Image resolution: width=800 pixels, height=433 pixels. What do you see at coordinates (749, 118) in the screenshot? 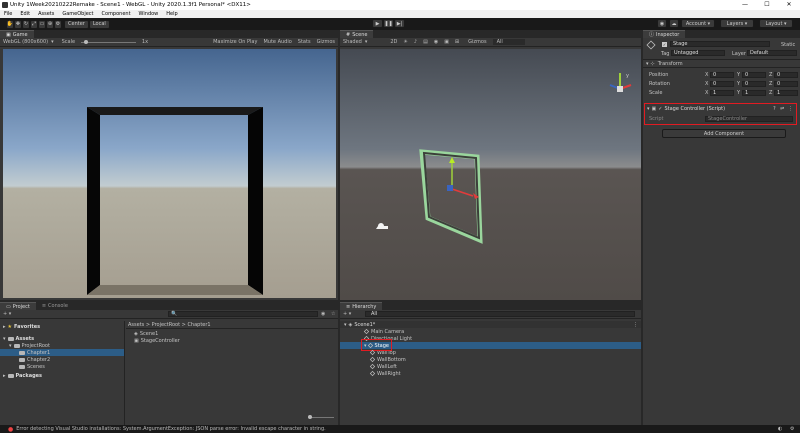
I see `script-field: StageController` at bounding box center [749, 118].